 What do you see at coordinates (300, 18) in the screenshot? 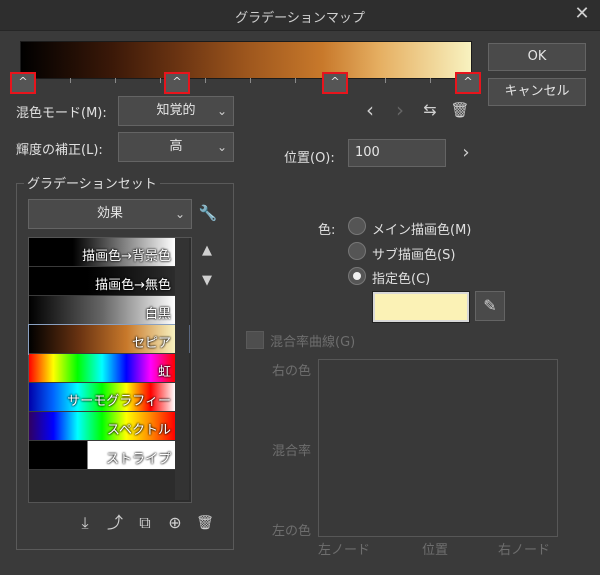
I see `dialog-title: グラデーションマップ` at bounding box center [300, 18].